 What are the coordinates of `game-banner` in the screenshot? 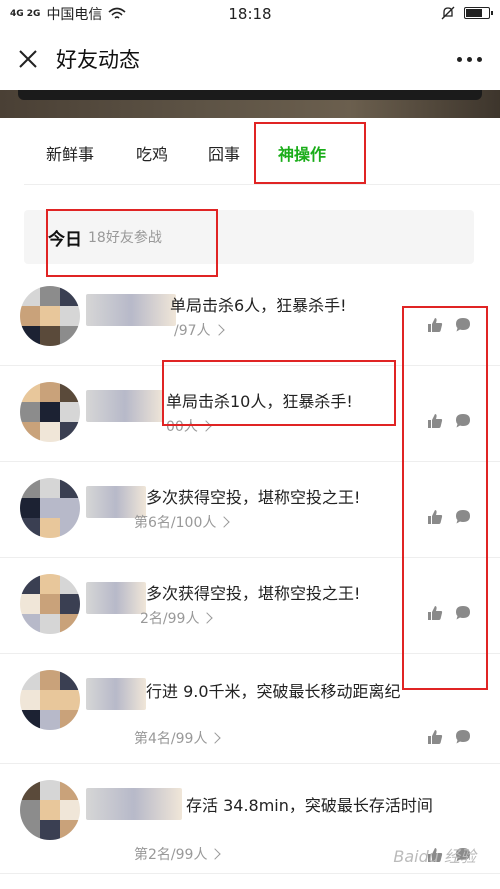 It's located at (250, 104).